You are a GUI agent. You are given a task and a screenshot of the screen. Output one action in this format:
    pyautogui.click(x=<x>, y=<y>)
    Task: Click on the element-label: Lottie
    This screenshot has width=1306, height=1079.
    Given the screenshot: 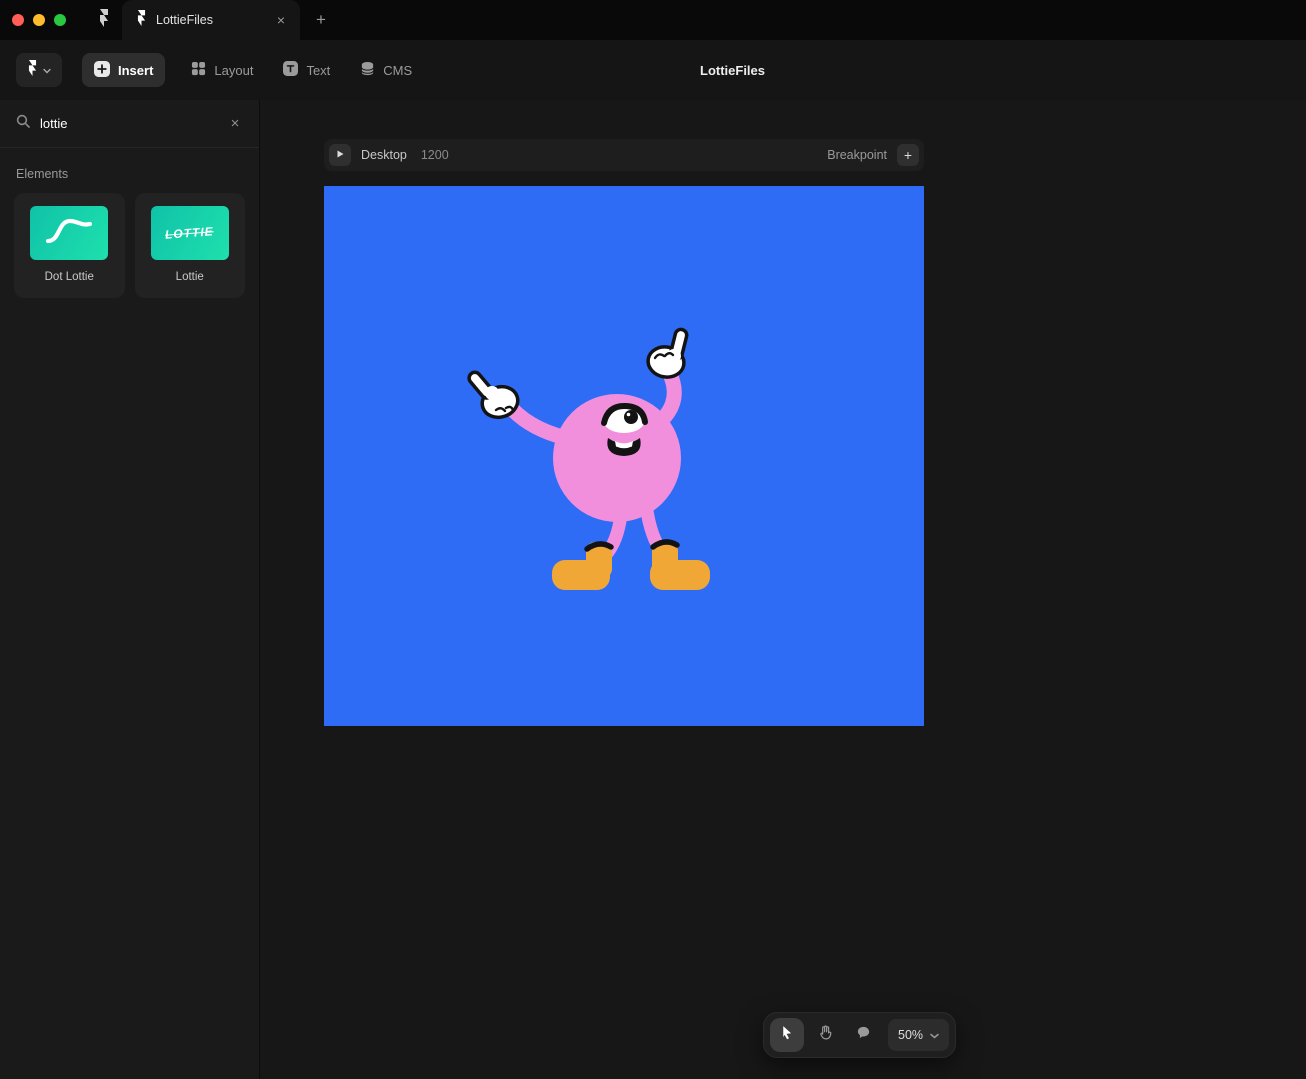 What is the action you would take?
    pyautogui.click(x=189, y=277)
    